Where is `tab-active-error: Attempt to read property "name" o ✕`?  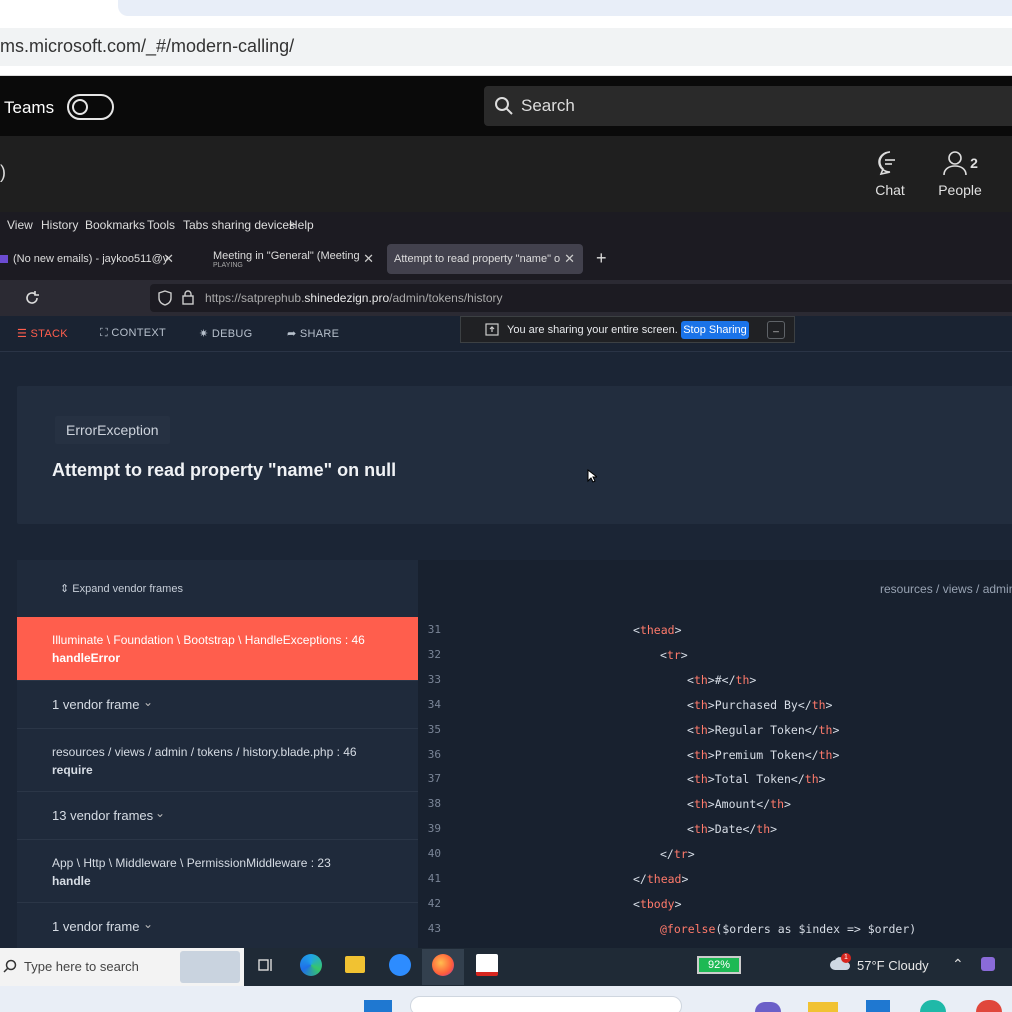 tab-active-error: Attempt to read property "name" o ✕ is located at coordinates (485, 259).